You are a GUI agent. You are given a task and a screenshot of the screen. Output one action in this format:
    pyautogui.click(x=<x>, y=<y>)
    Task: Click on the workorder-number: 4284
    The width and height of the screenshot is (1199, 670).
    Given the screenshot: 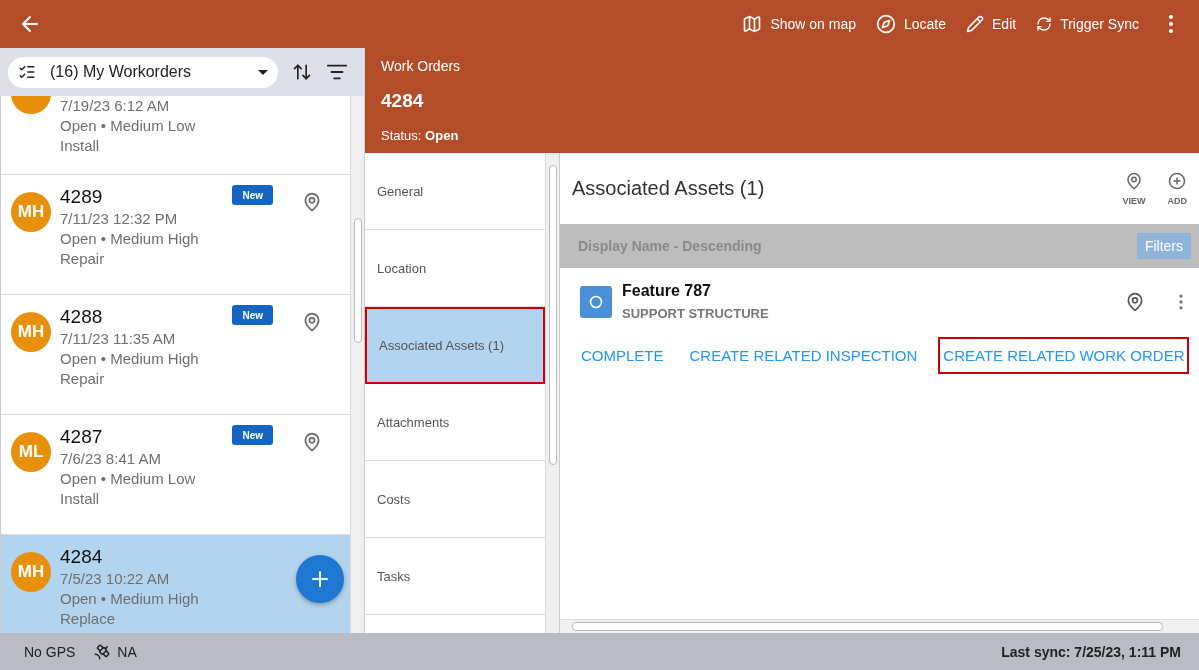 What is the action you would take?
    pyautogui.click(x=81, y=557)
    